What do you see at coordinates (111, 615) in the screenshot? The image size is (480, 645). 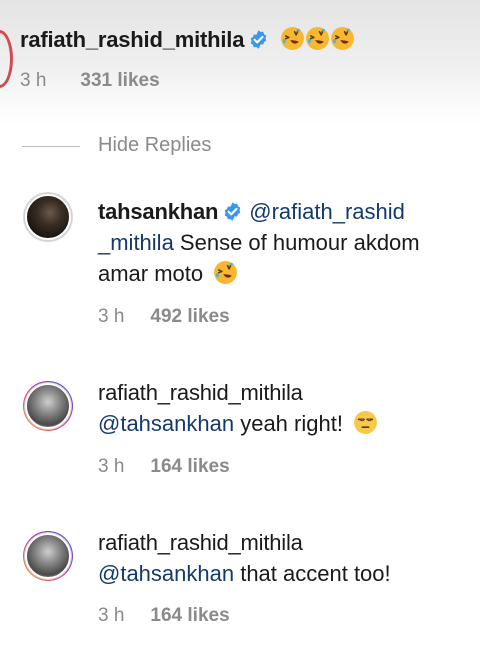 I see `reply-3-time: 3 h` at bounding box center [111, 615].